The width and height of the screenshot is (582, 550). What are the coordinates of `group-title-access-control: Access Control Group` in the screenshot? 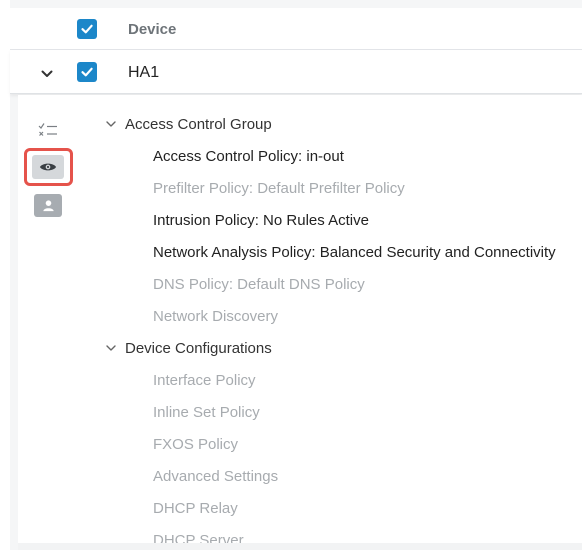 It's located at (198, 124).